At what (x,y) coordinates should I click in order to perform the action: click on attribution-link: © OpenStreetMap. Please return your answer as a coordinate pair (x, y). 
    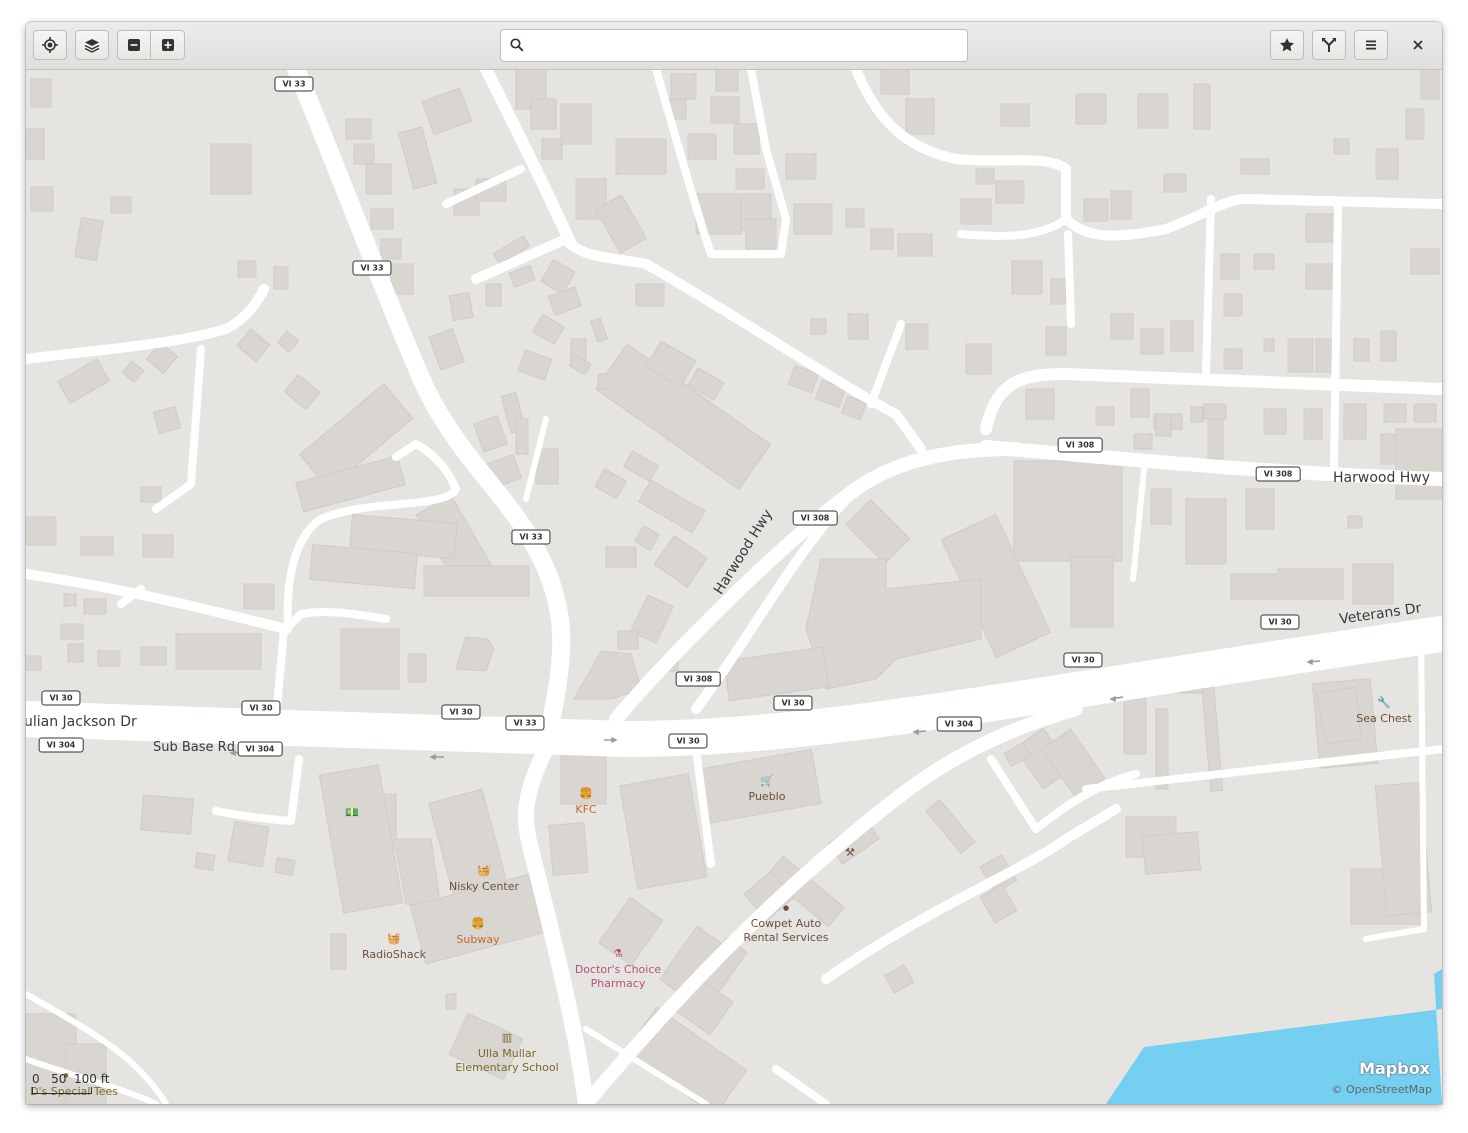
    Looking at the image, I should click on (1381, 1089).